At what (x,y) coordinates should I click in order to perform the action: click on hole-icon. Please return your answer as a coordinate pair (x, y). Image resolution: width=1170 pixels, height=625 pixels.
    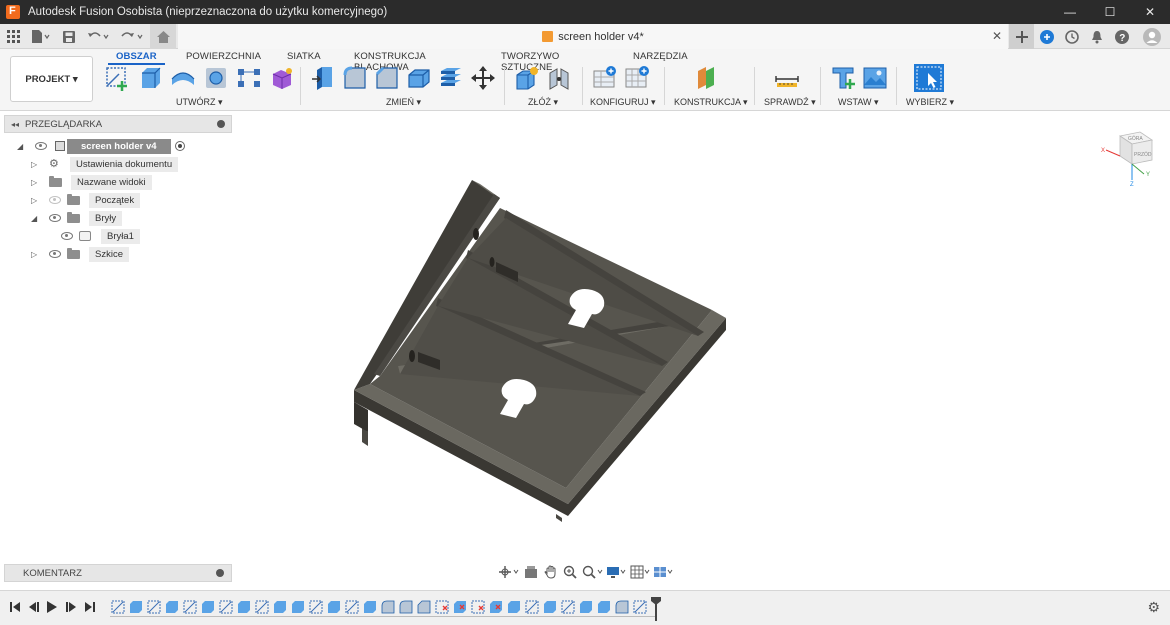
    Looking at the image, I should click on (216, 78).